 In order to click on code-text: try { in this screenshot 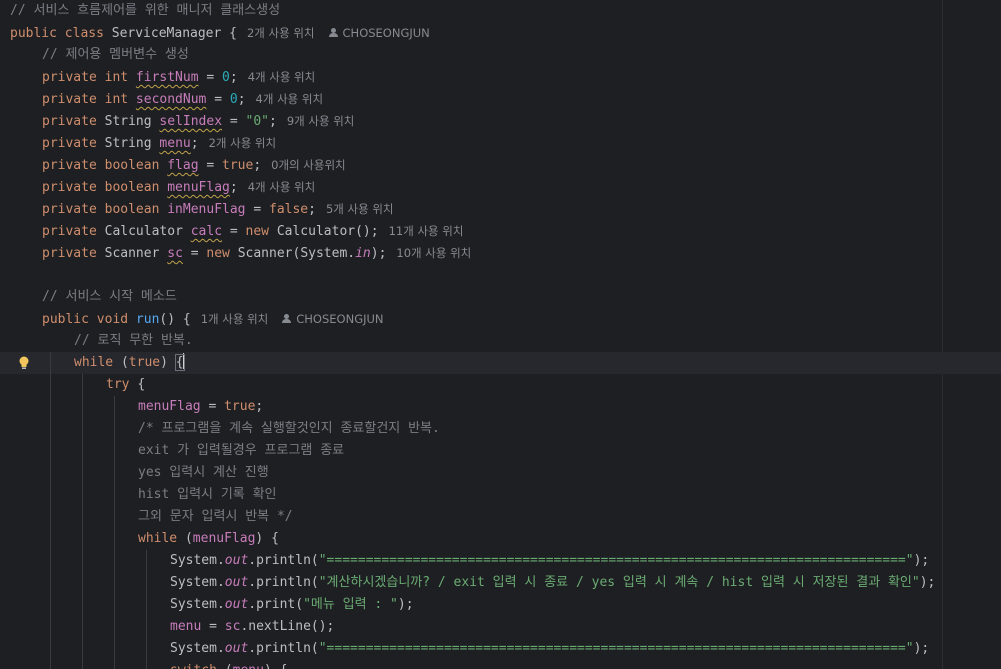, I will do `click(125, 385)`.